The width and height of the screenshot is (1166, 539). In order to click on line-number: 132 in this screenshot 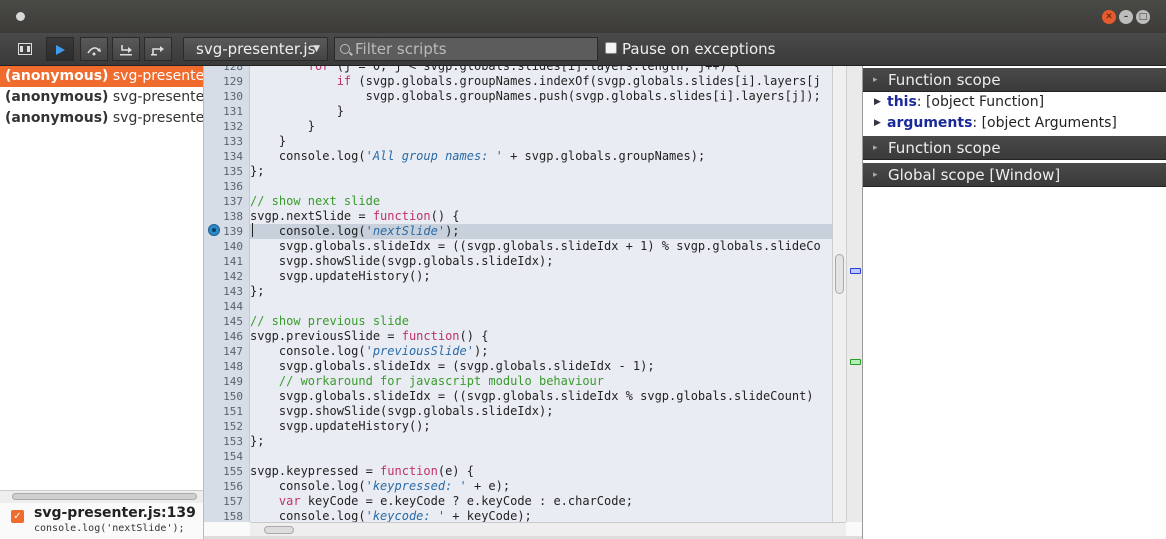, I will do `click(233, 126)`.